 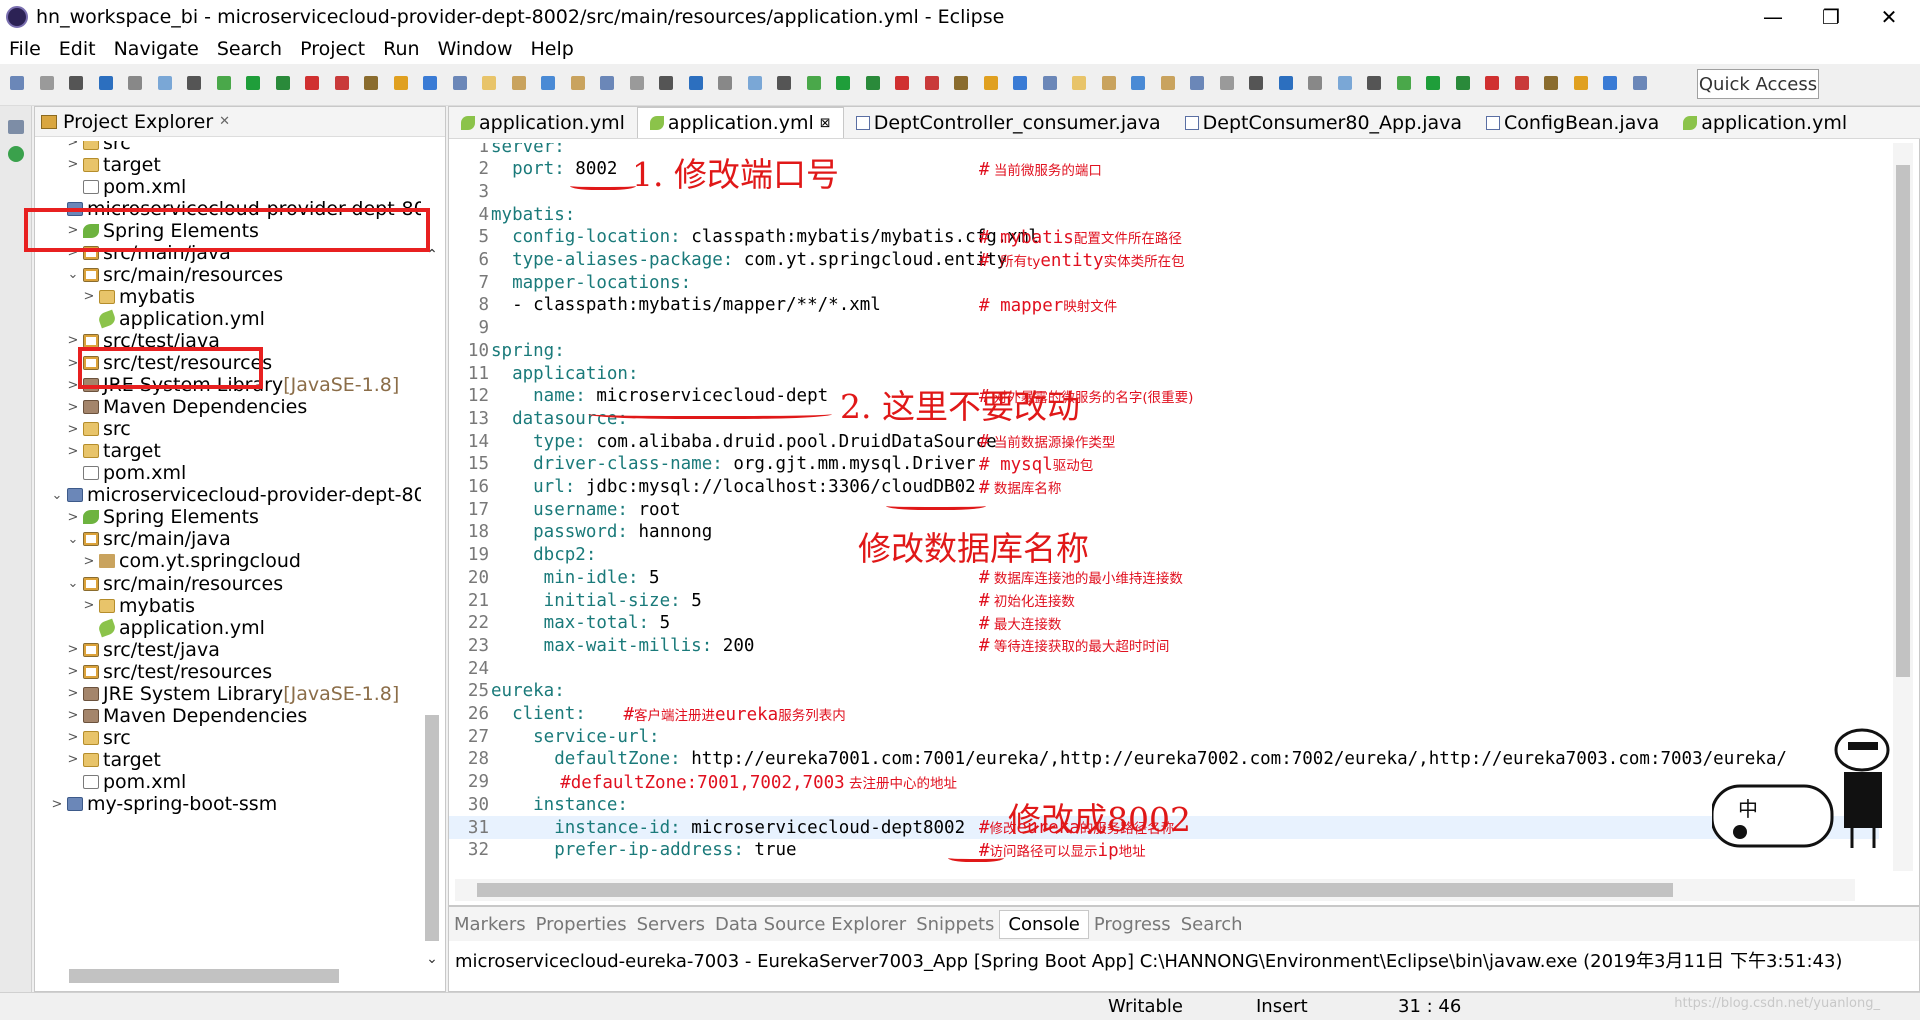 I want to click on tab-markers: Markers, so click(x=490, y=924).